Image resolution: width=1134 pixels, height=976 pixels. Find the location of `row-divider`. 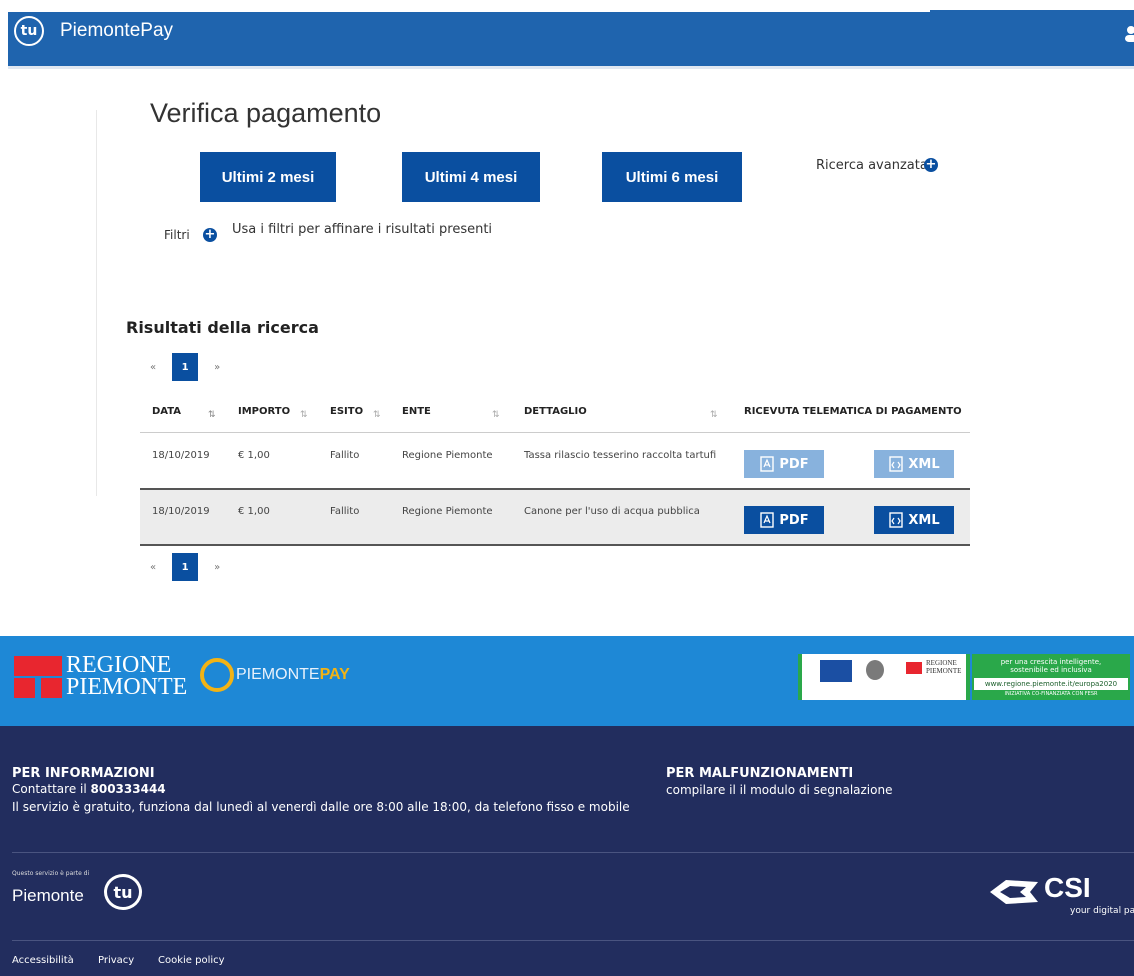

row-divider is located at coordinates (555, 545).